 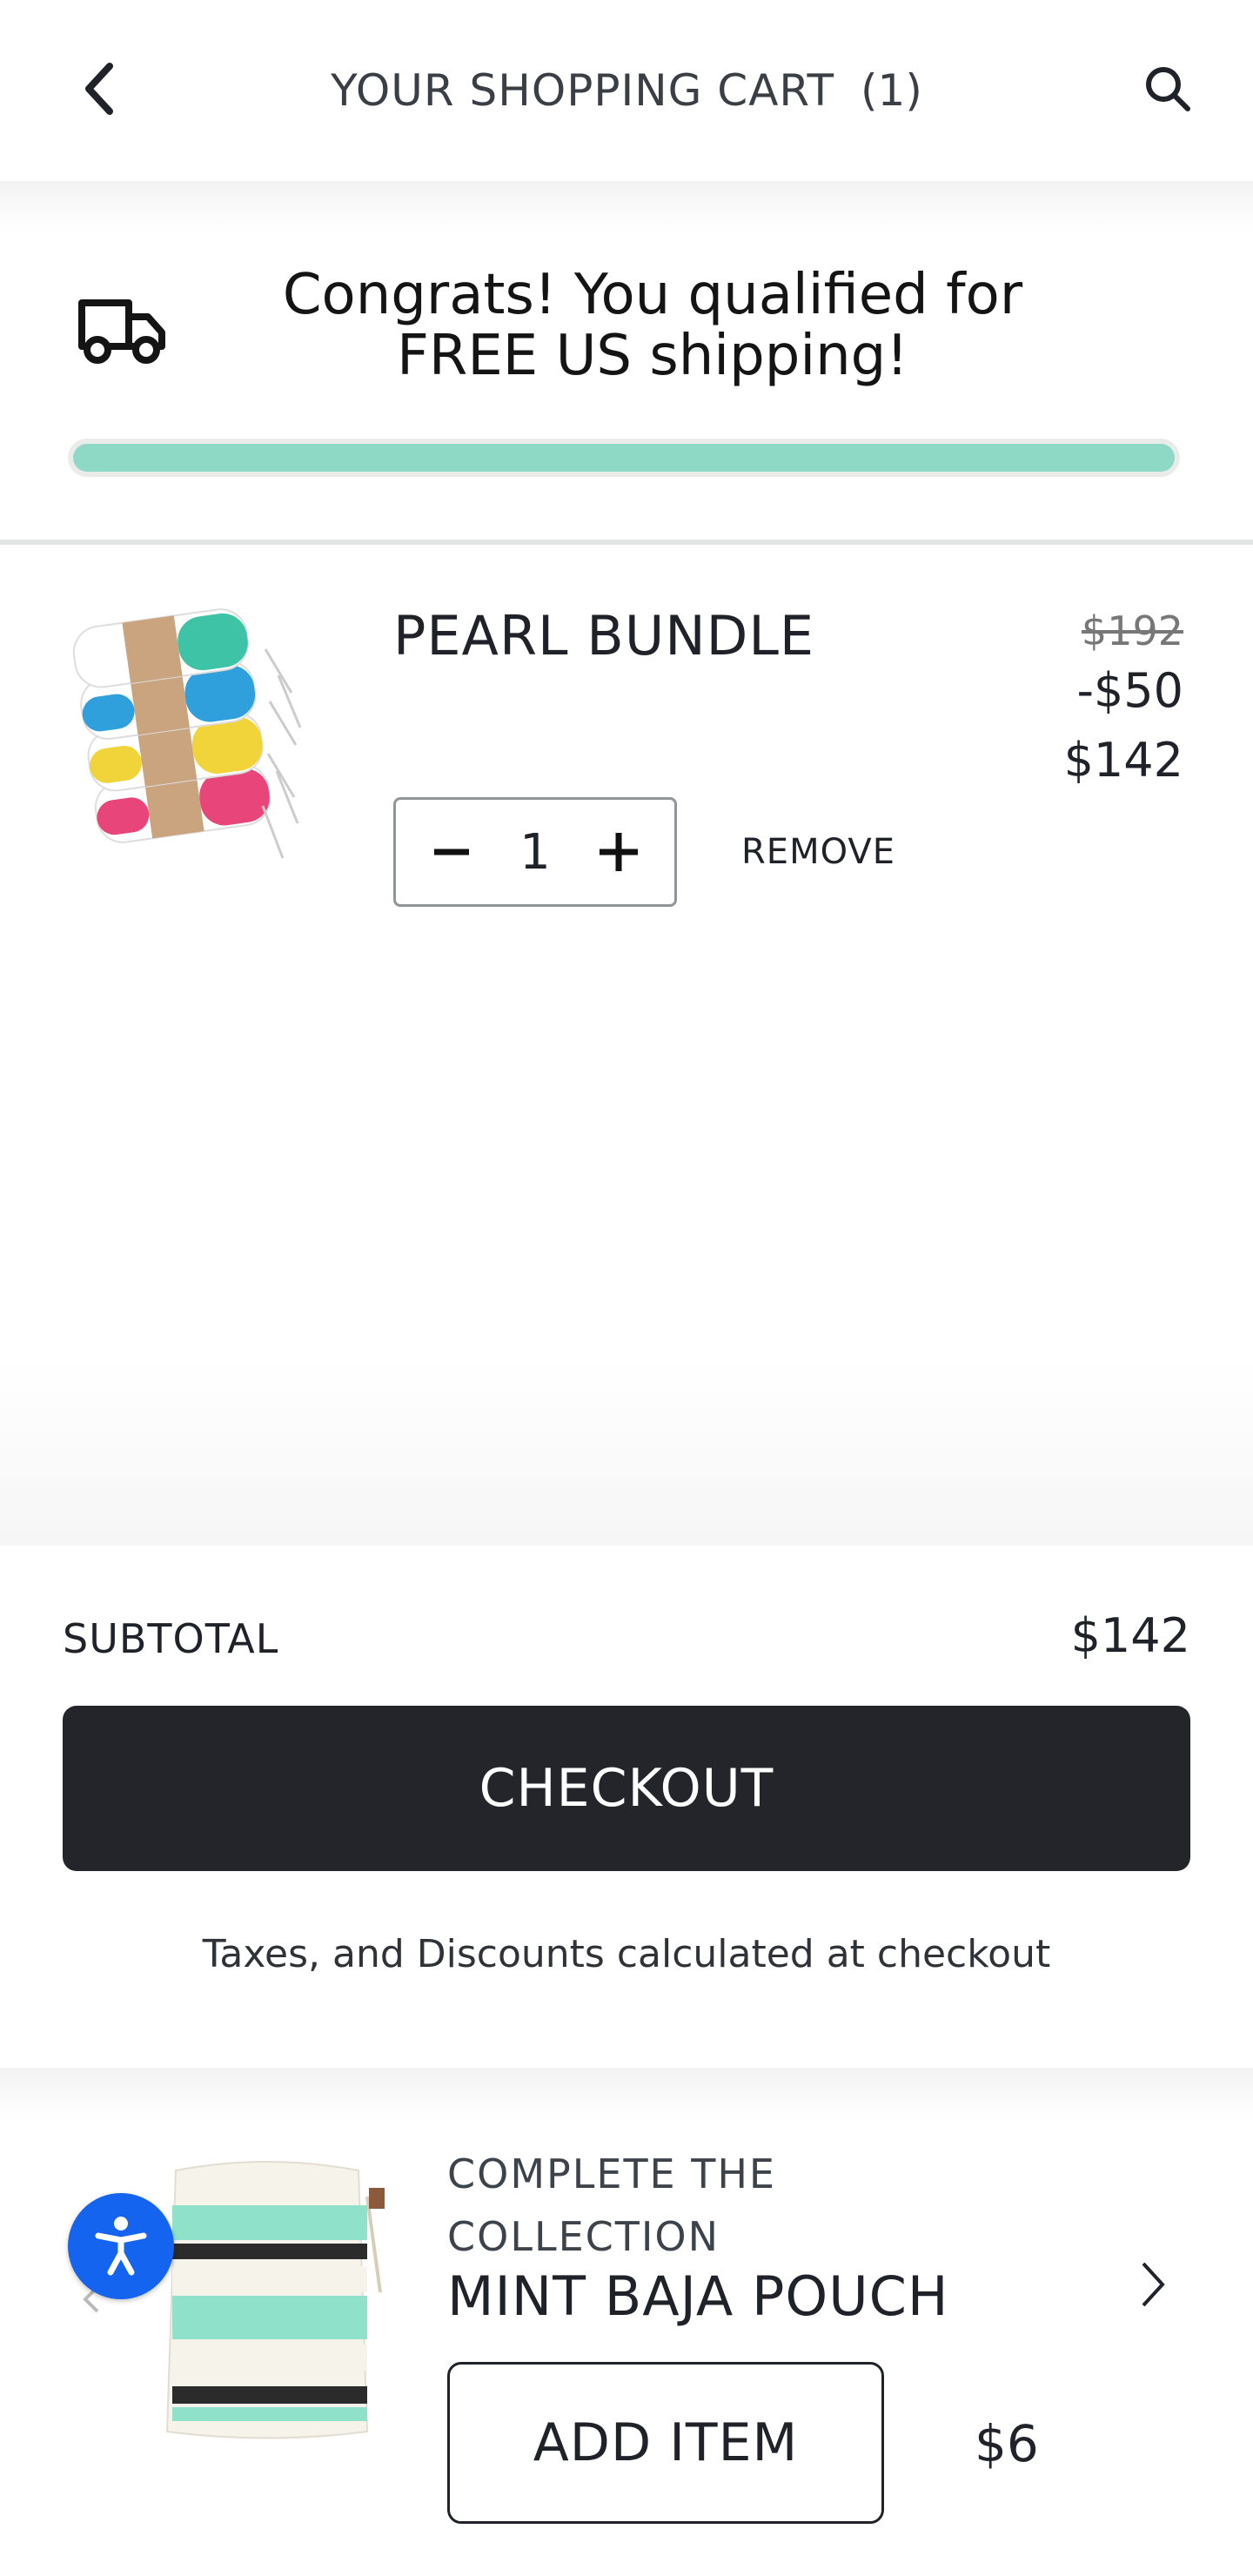 I want to click on chevron-left-icon, so click(x=99, y=89).